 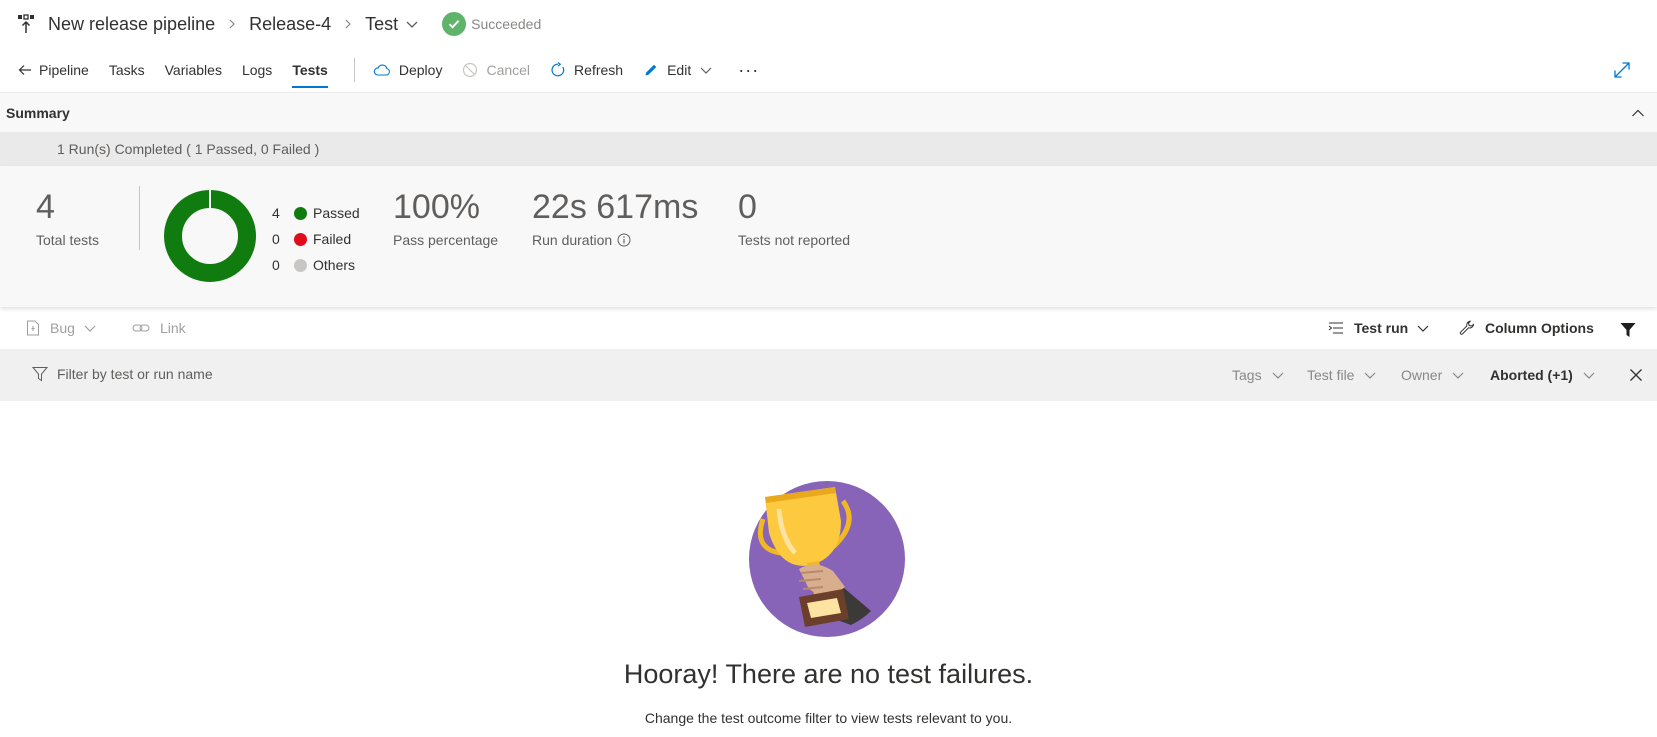 What do you see at coordinates (828, 112) in the screenshot?
I see `summary-header: Summary` at bounding box center [828, 112].